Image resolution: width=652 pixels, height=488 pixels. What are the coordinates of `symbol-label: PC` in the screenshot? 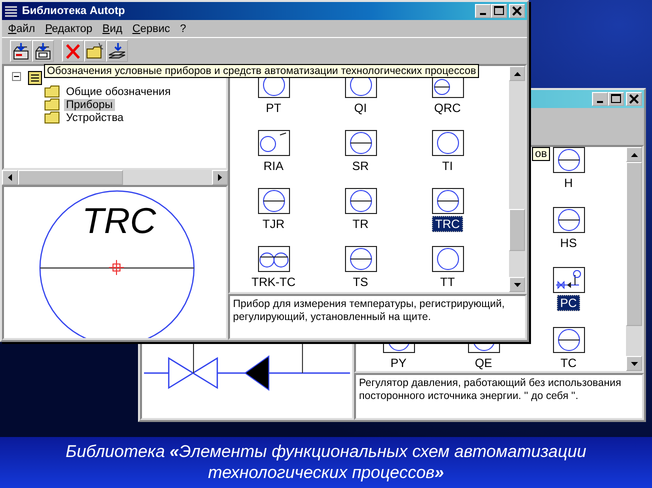 It's located at (568, 303).